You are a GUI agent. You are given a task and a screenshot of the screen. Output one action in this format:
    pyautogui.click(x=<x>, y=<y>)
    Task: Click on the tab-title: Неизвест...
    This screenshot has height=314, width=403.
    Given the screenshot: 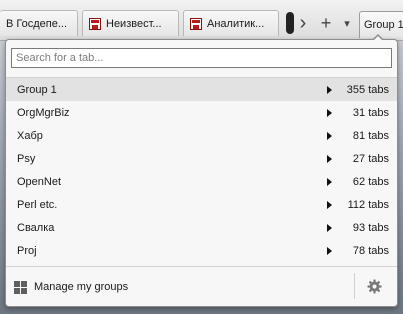 What is the action you would take?
    pyautogui.click(x=134, y=23)
    